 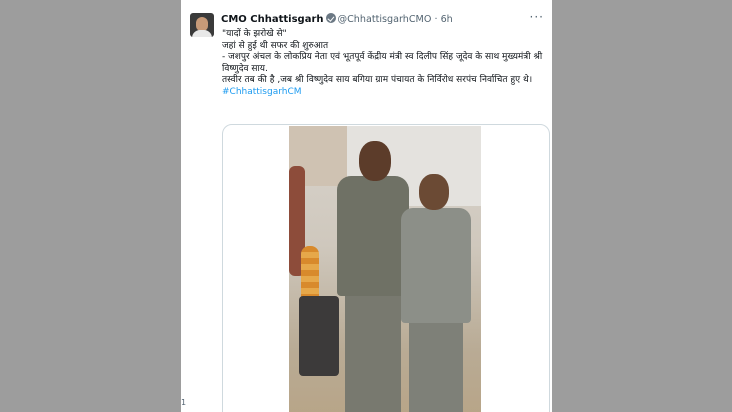 What do you see at coordinates (202, 33) in the screenshot?
I see `avatar-shirt` at bounding box center [202, 33].